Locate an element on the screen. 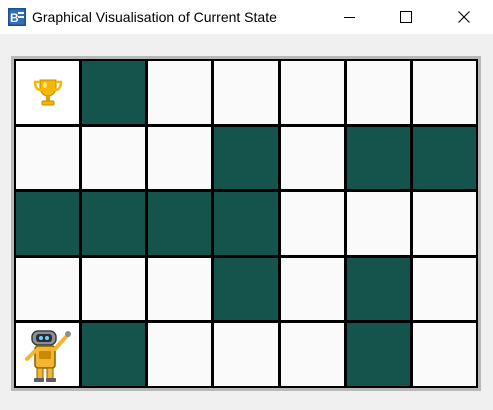 The image size is (493, 410). app-icon: B is located at coordinates (17, 17).